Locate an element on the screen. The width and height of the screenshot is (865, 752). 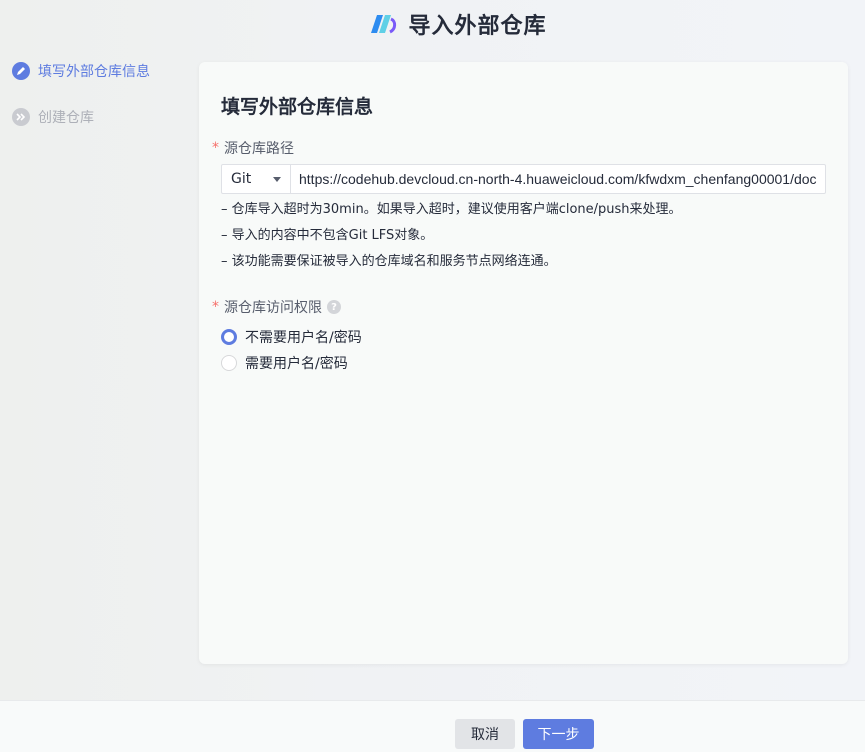
source-path-label-text: 源仓库路径 is located at coordinates (259, 149).